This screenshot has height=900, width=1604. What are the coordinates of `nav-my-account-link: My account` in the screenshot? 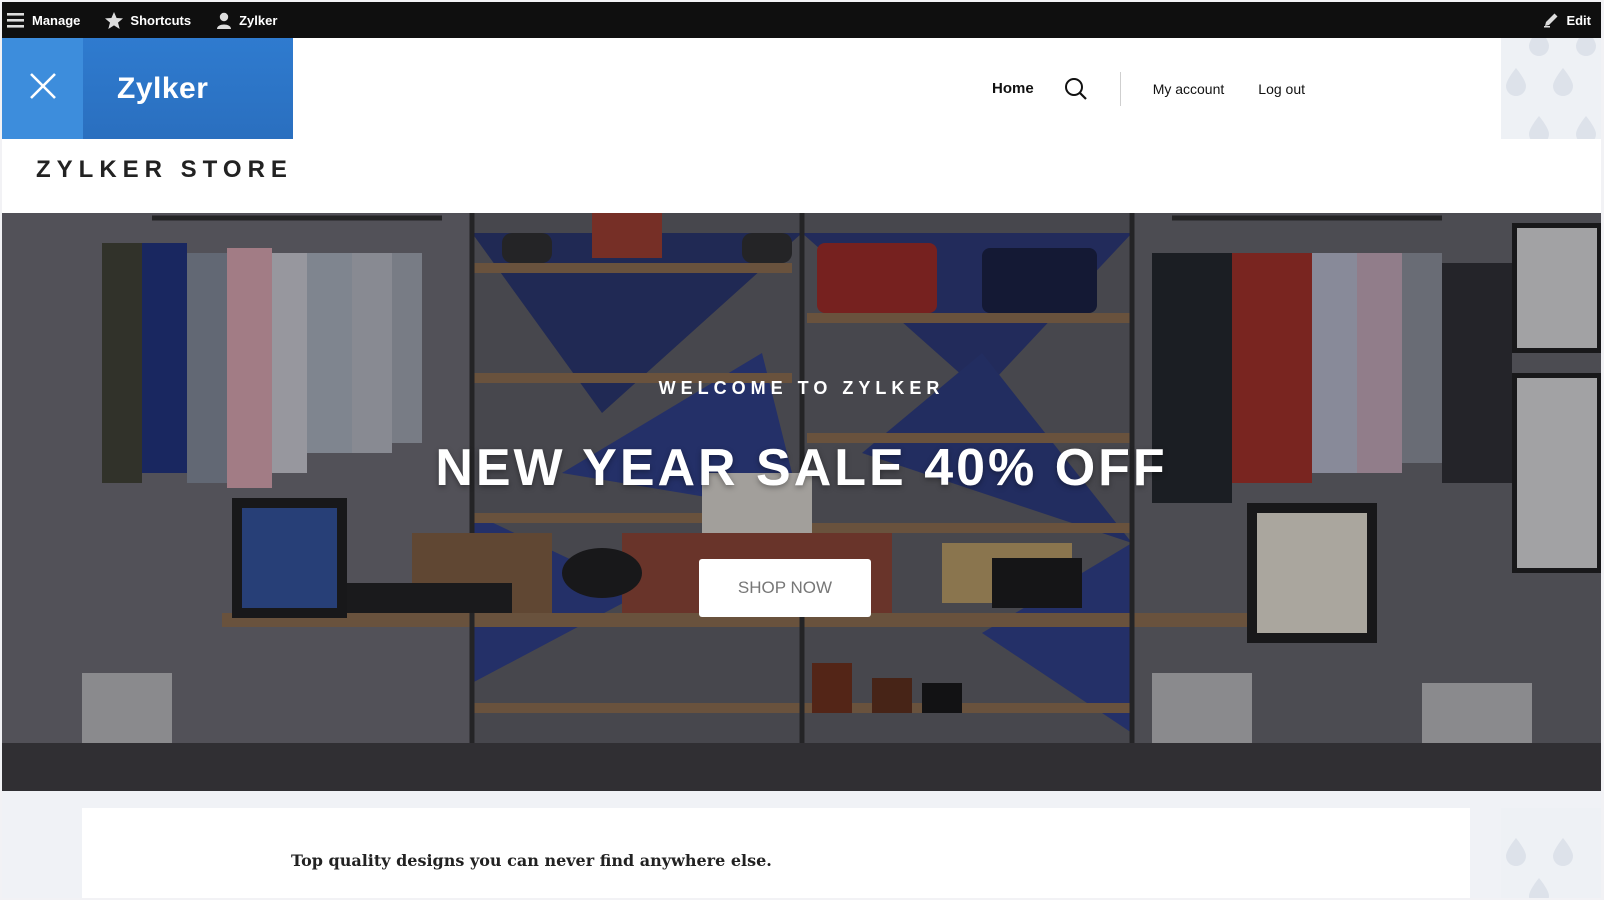 It's located at (1189, 89).